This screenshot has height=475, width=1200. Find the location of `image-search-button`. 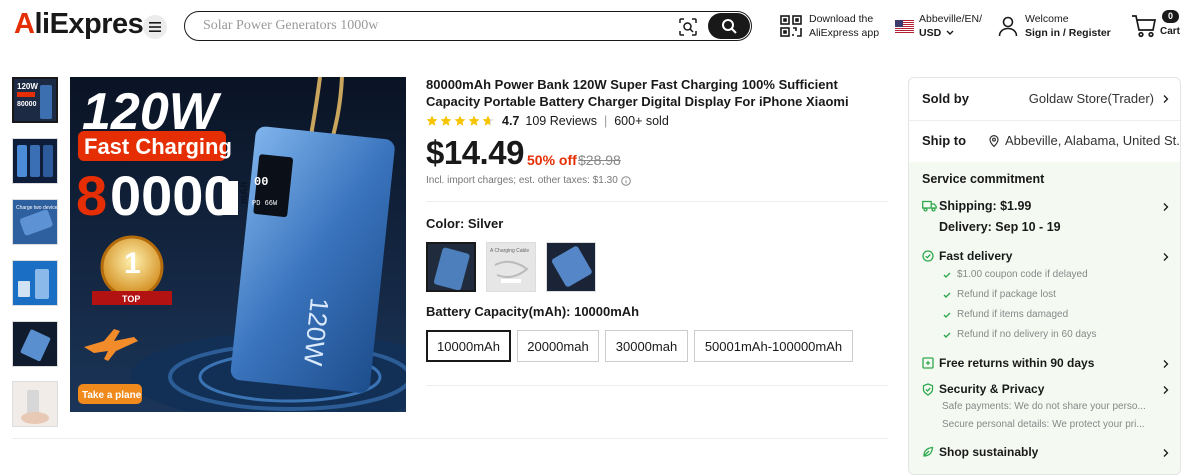

image-search-button is located at coordinates (688, 27).